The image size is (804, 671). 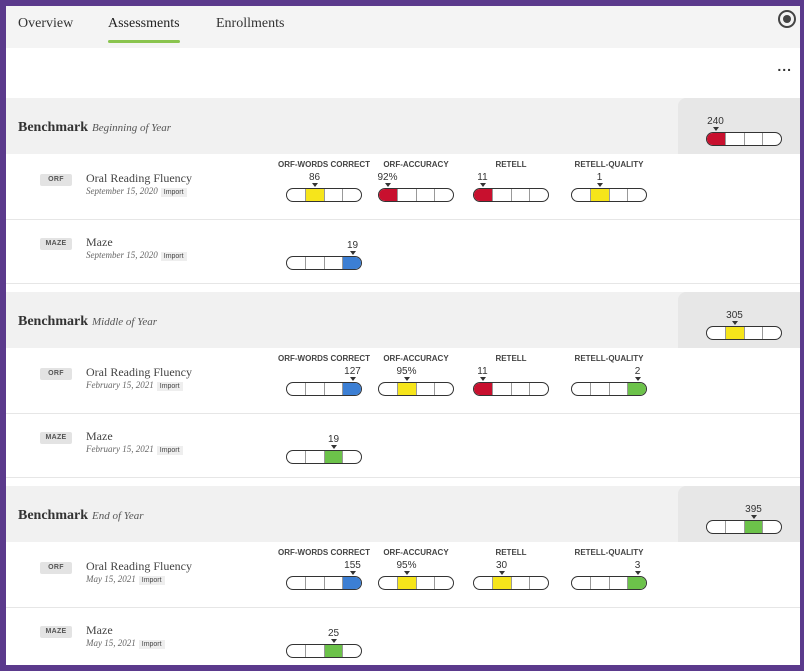 What do you see at coordinates (501, 565) in the screenshot?
I see `metric-value: 30` at bounding box center [501, 565].